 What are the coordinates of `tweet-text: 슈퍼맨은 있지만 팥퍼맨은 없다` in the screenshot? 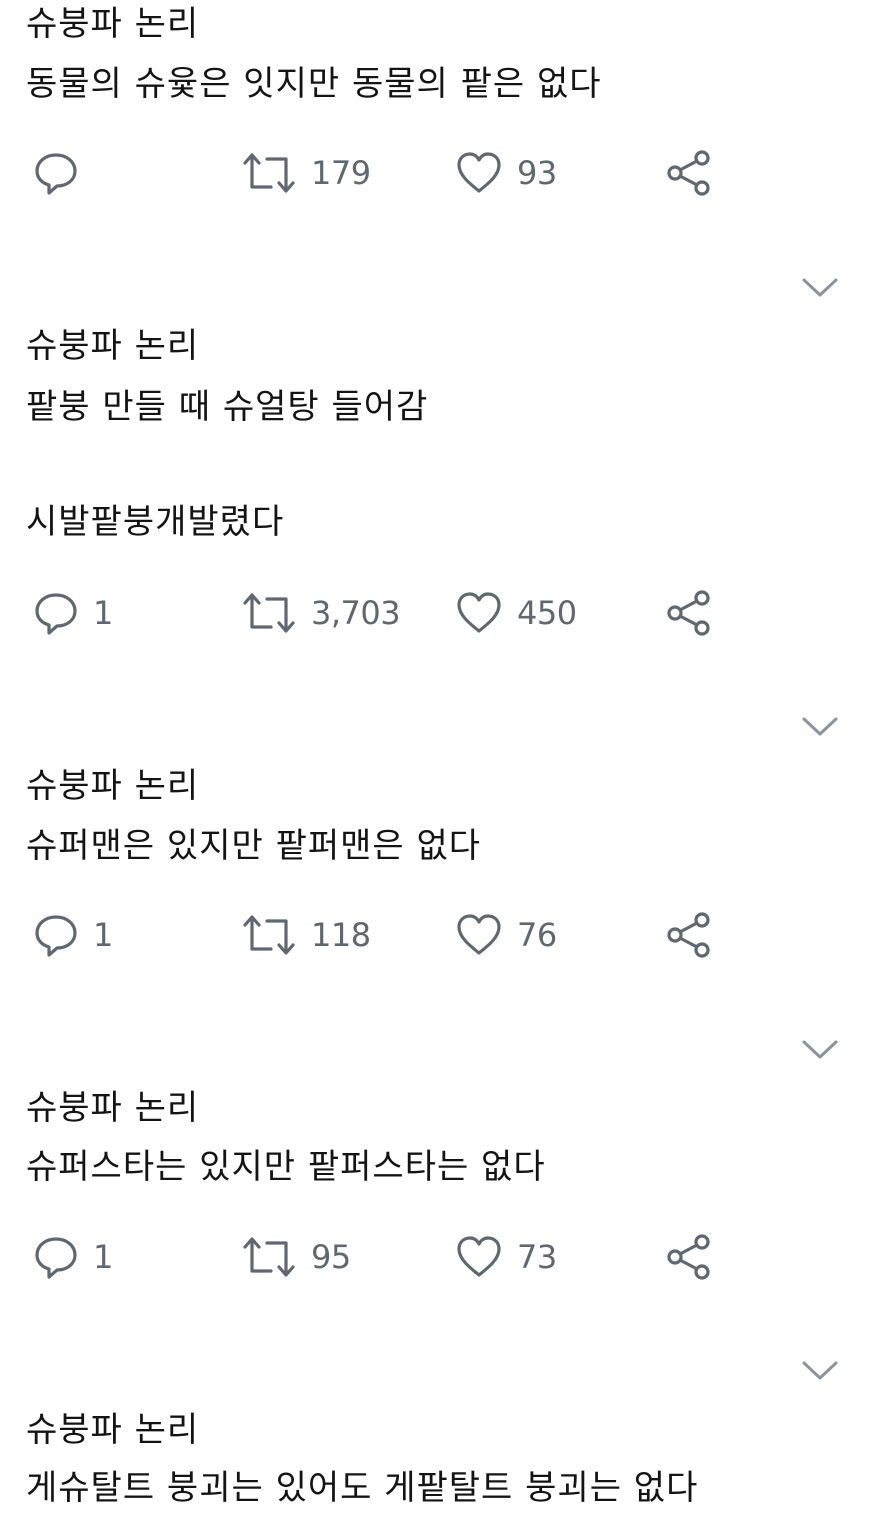 It's located at (254, 846).